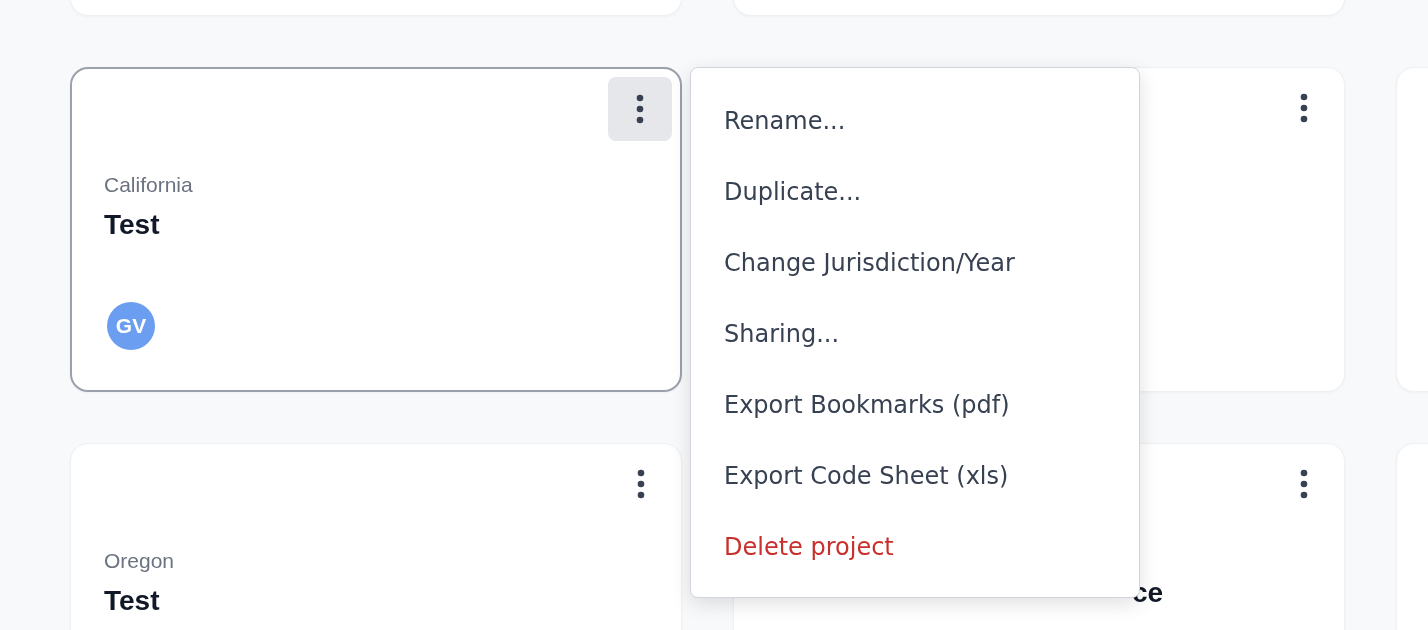 This screenshot has height=630, width=1428. What do you see at coordinates (148, 185) in the screenshot?
I see `project-location: California` at bounding box center [148, 185].